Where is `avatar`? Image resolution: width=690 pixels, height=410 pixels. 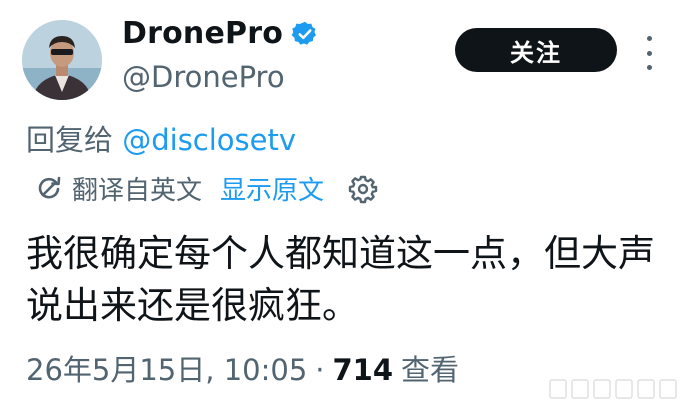 avatar is located at coordinates (62, 60).